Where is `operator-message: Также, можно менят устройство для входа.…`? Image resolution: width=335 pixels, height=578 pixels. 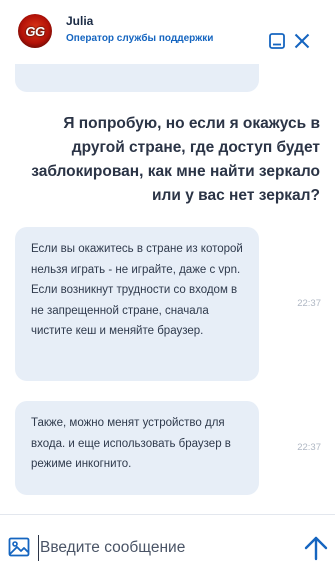
operator-message: Также, можно менят устройство для входа.… is located at coordinates (137, 448).